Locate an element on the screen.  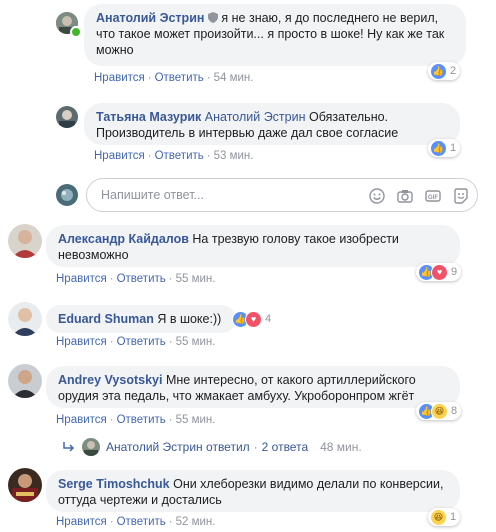
view-replies-link: Анатолий Эстрин ответил · 2 ответа 48 мин. is located at coordinates (212, 447).